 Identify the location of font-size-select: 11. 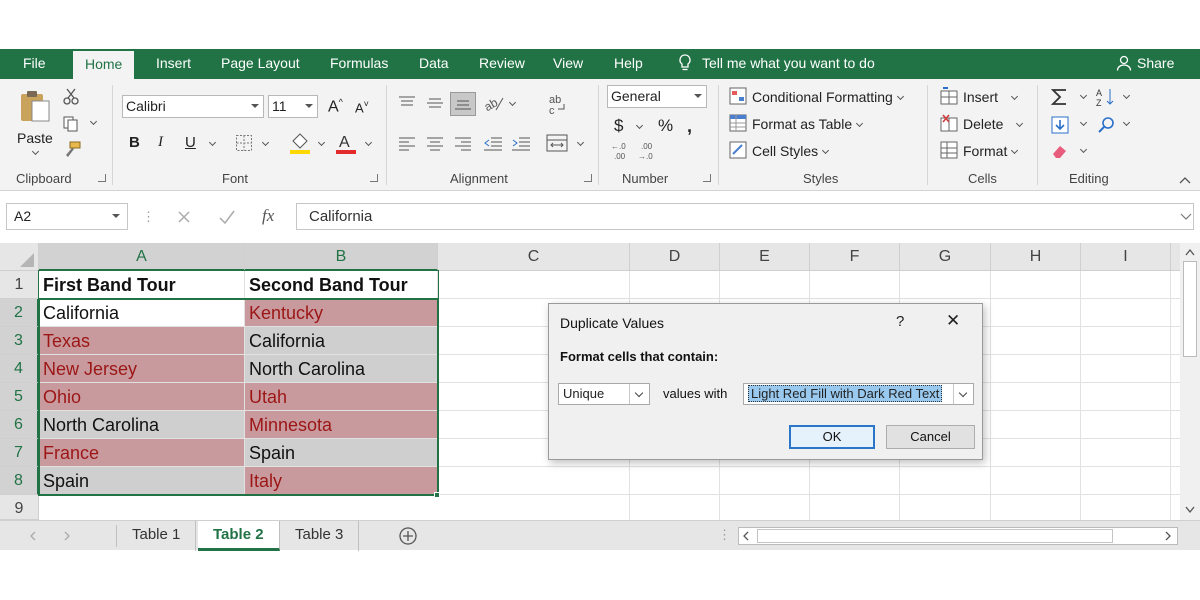
(293, 106).